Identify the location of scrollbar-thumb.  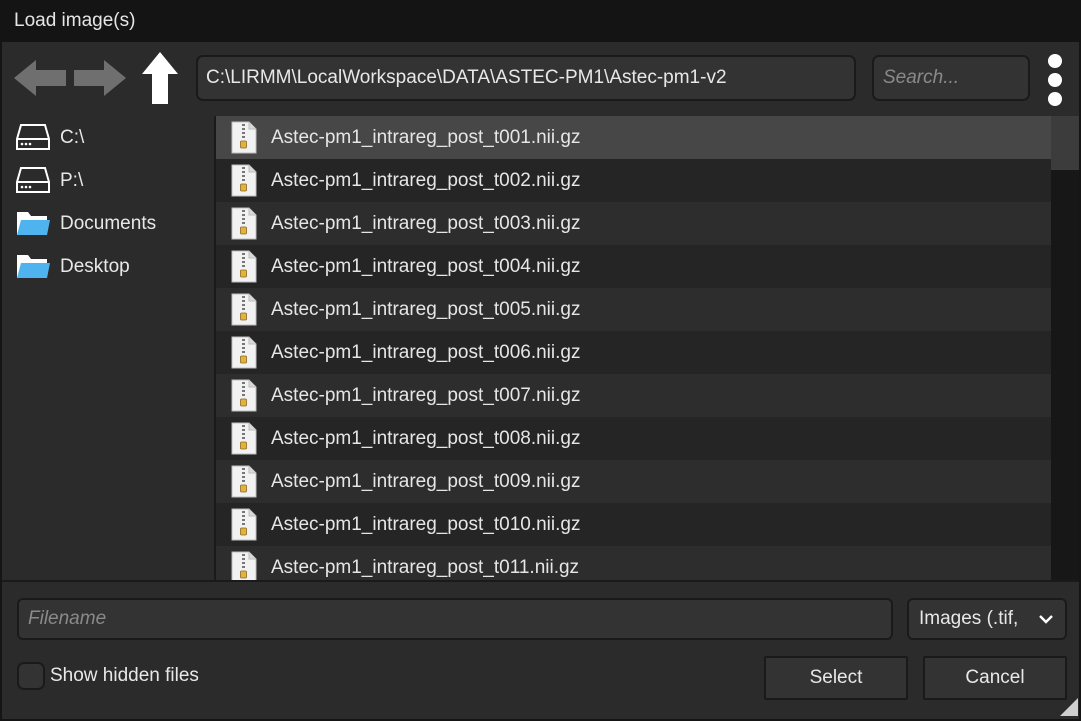
(1065, 143).